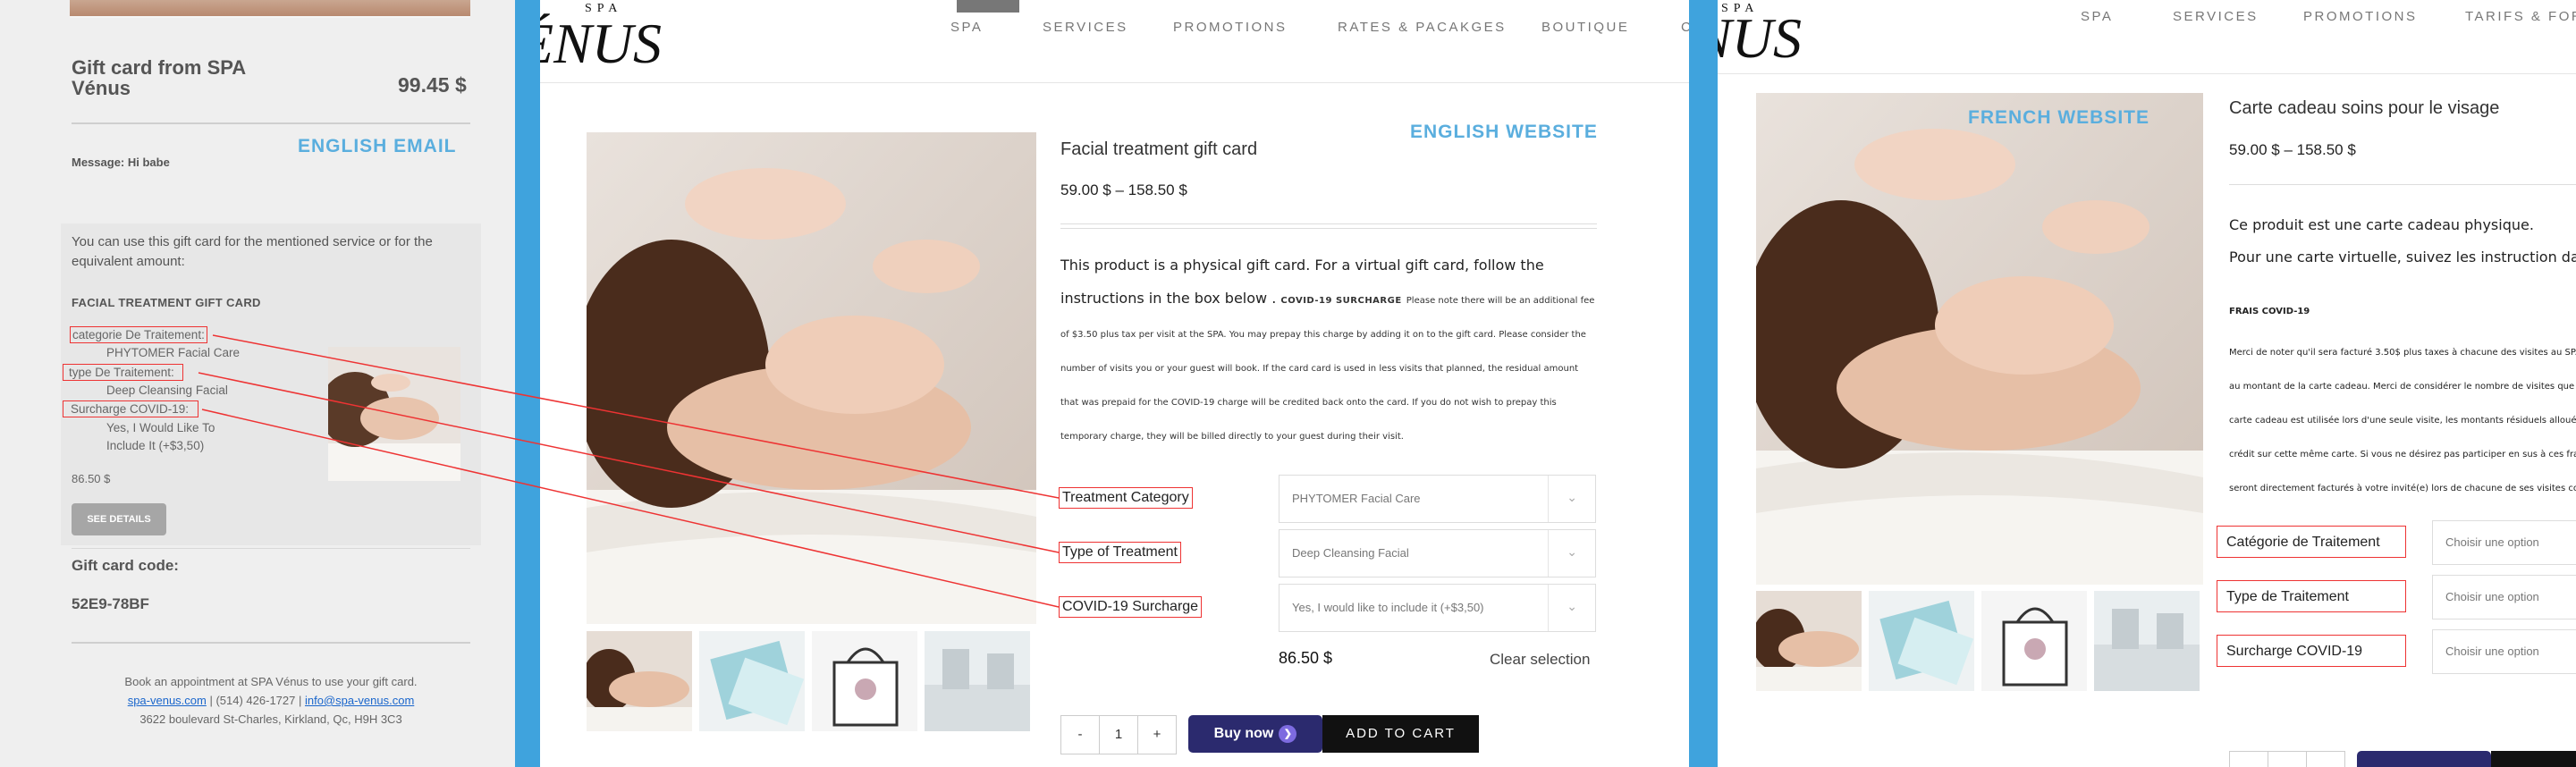  I want to click on detail-label-category: categorie De Traitement:, so click(138, 334).